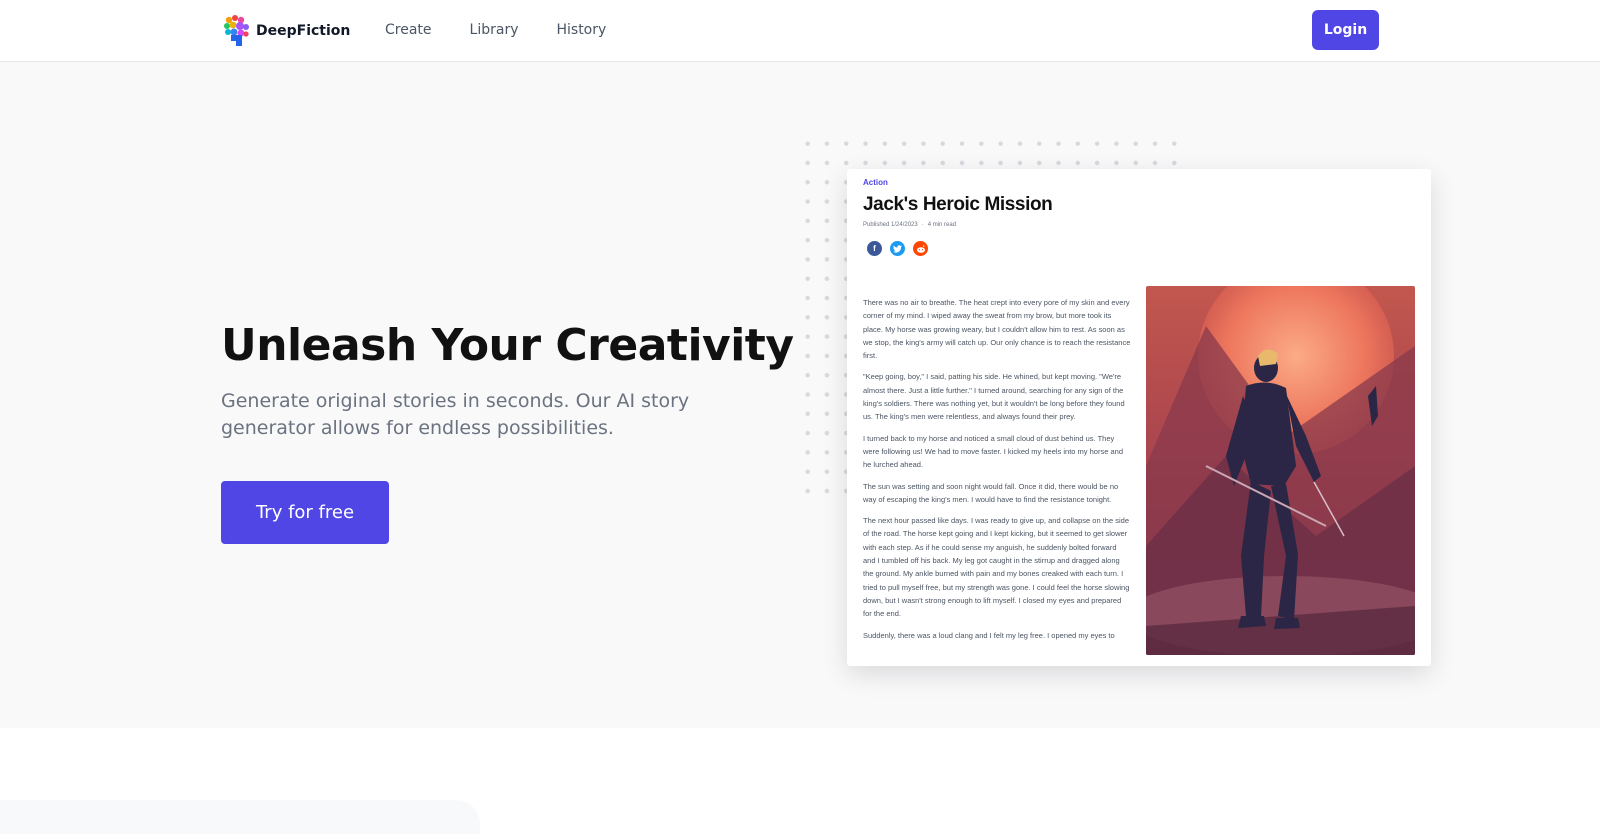 This screenshot has width=1600, height=834. Describe the element at coordinates (875, 182) in the screenshot. I see `story-genre-tag: Action` at that location.